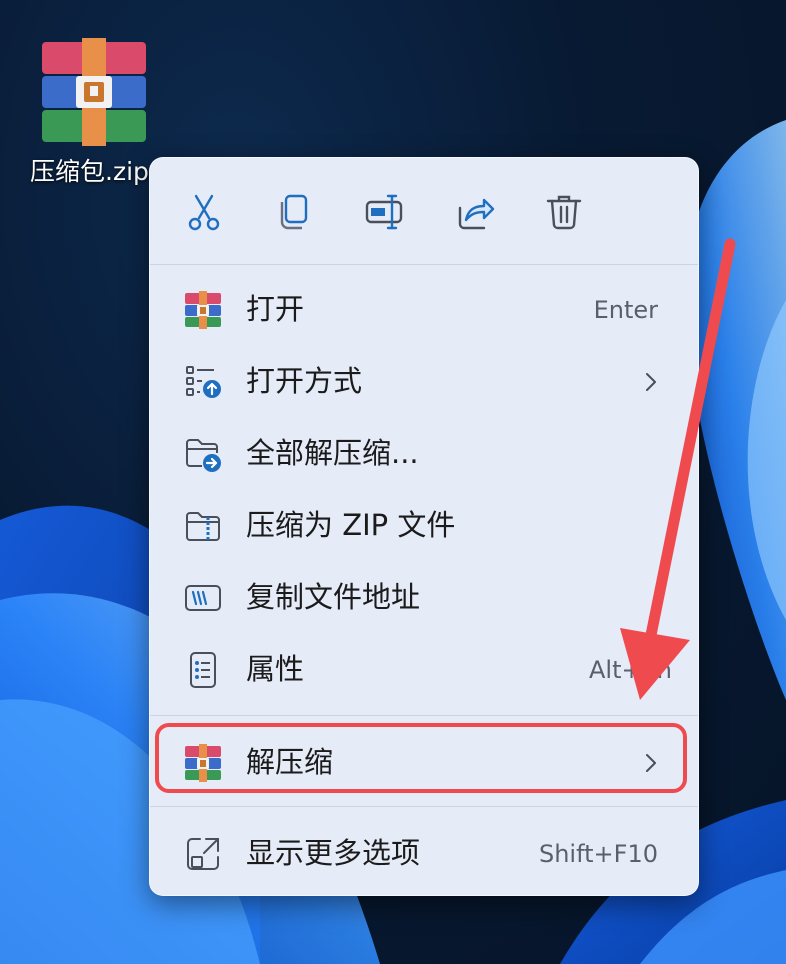 The image size is (786, 964). What do you see at coordinates (625, 310) in the screenshot?
I see `shortcut-text: Enter` at bounding box center [625, 310].